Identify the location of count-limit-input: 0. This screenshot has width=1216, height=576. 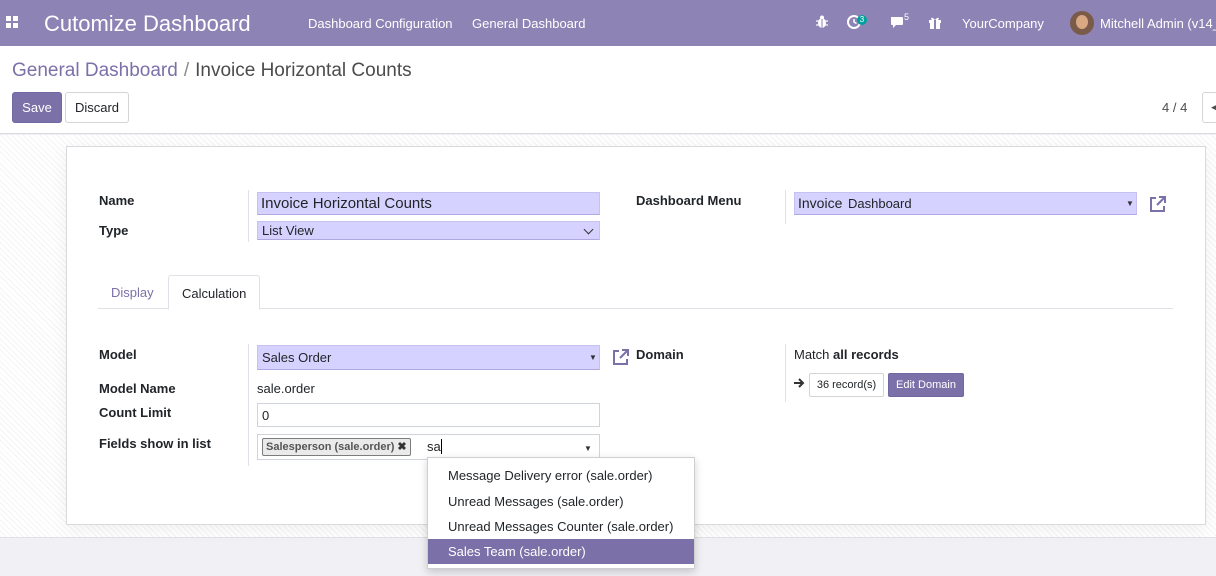
(428, 415).